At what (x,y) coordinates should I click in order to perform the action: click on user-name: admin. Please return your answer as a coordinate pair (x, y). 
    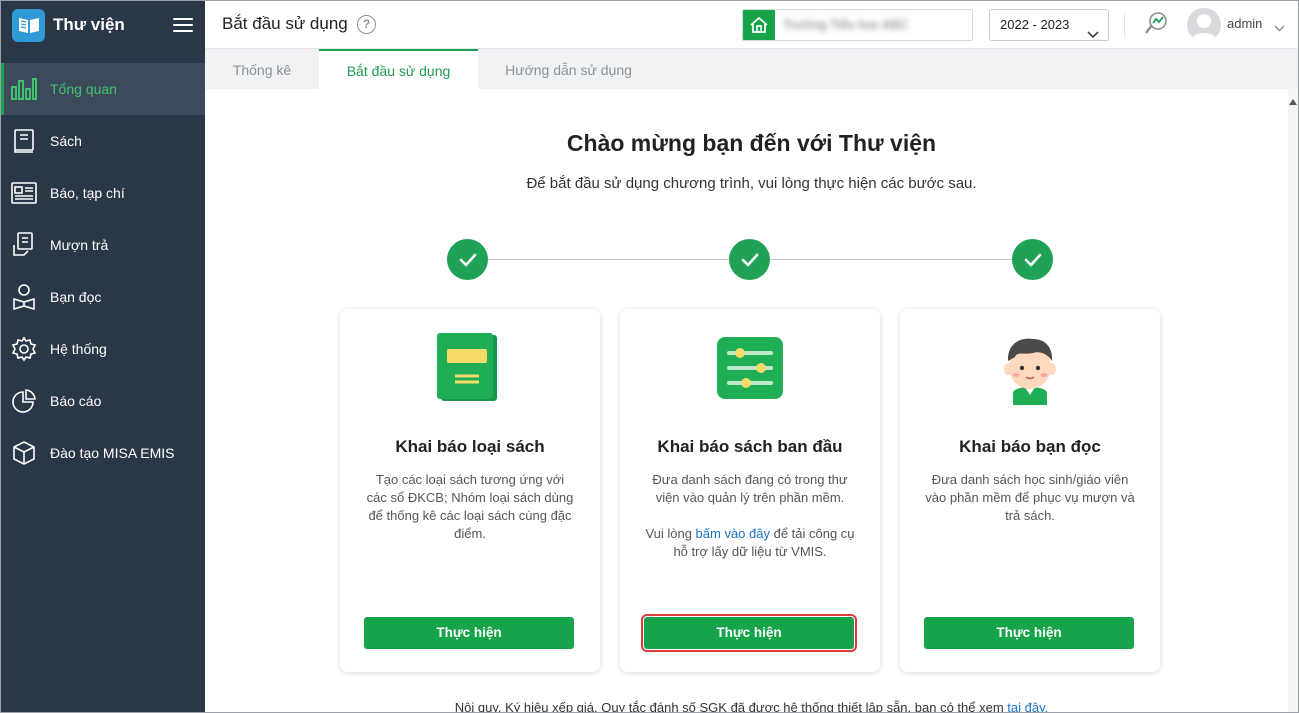
    Looking at the image, I should click on (1244, 23).